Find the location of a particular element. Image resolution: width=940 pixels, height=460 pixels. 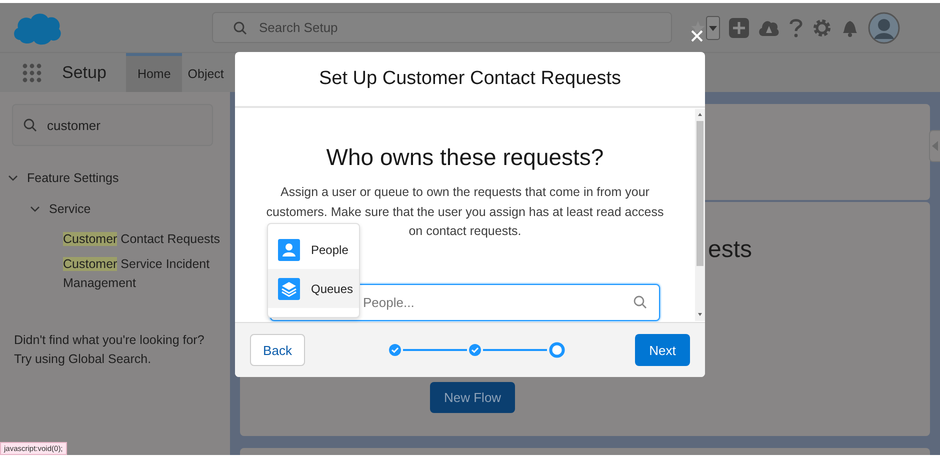

nav-tab: Home is located at coordinates (154, 72).